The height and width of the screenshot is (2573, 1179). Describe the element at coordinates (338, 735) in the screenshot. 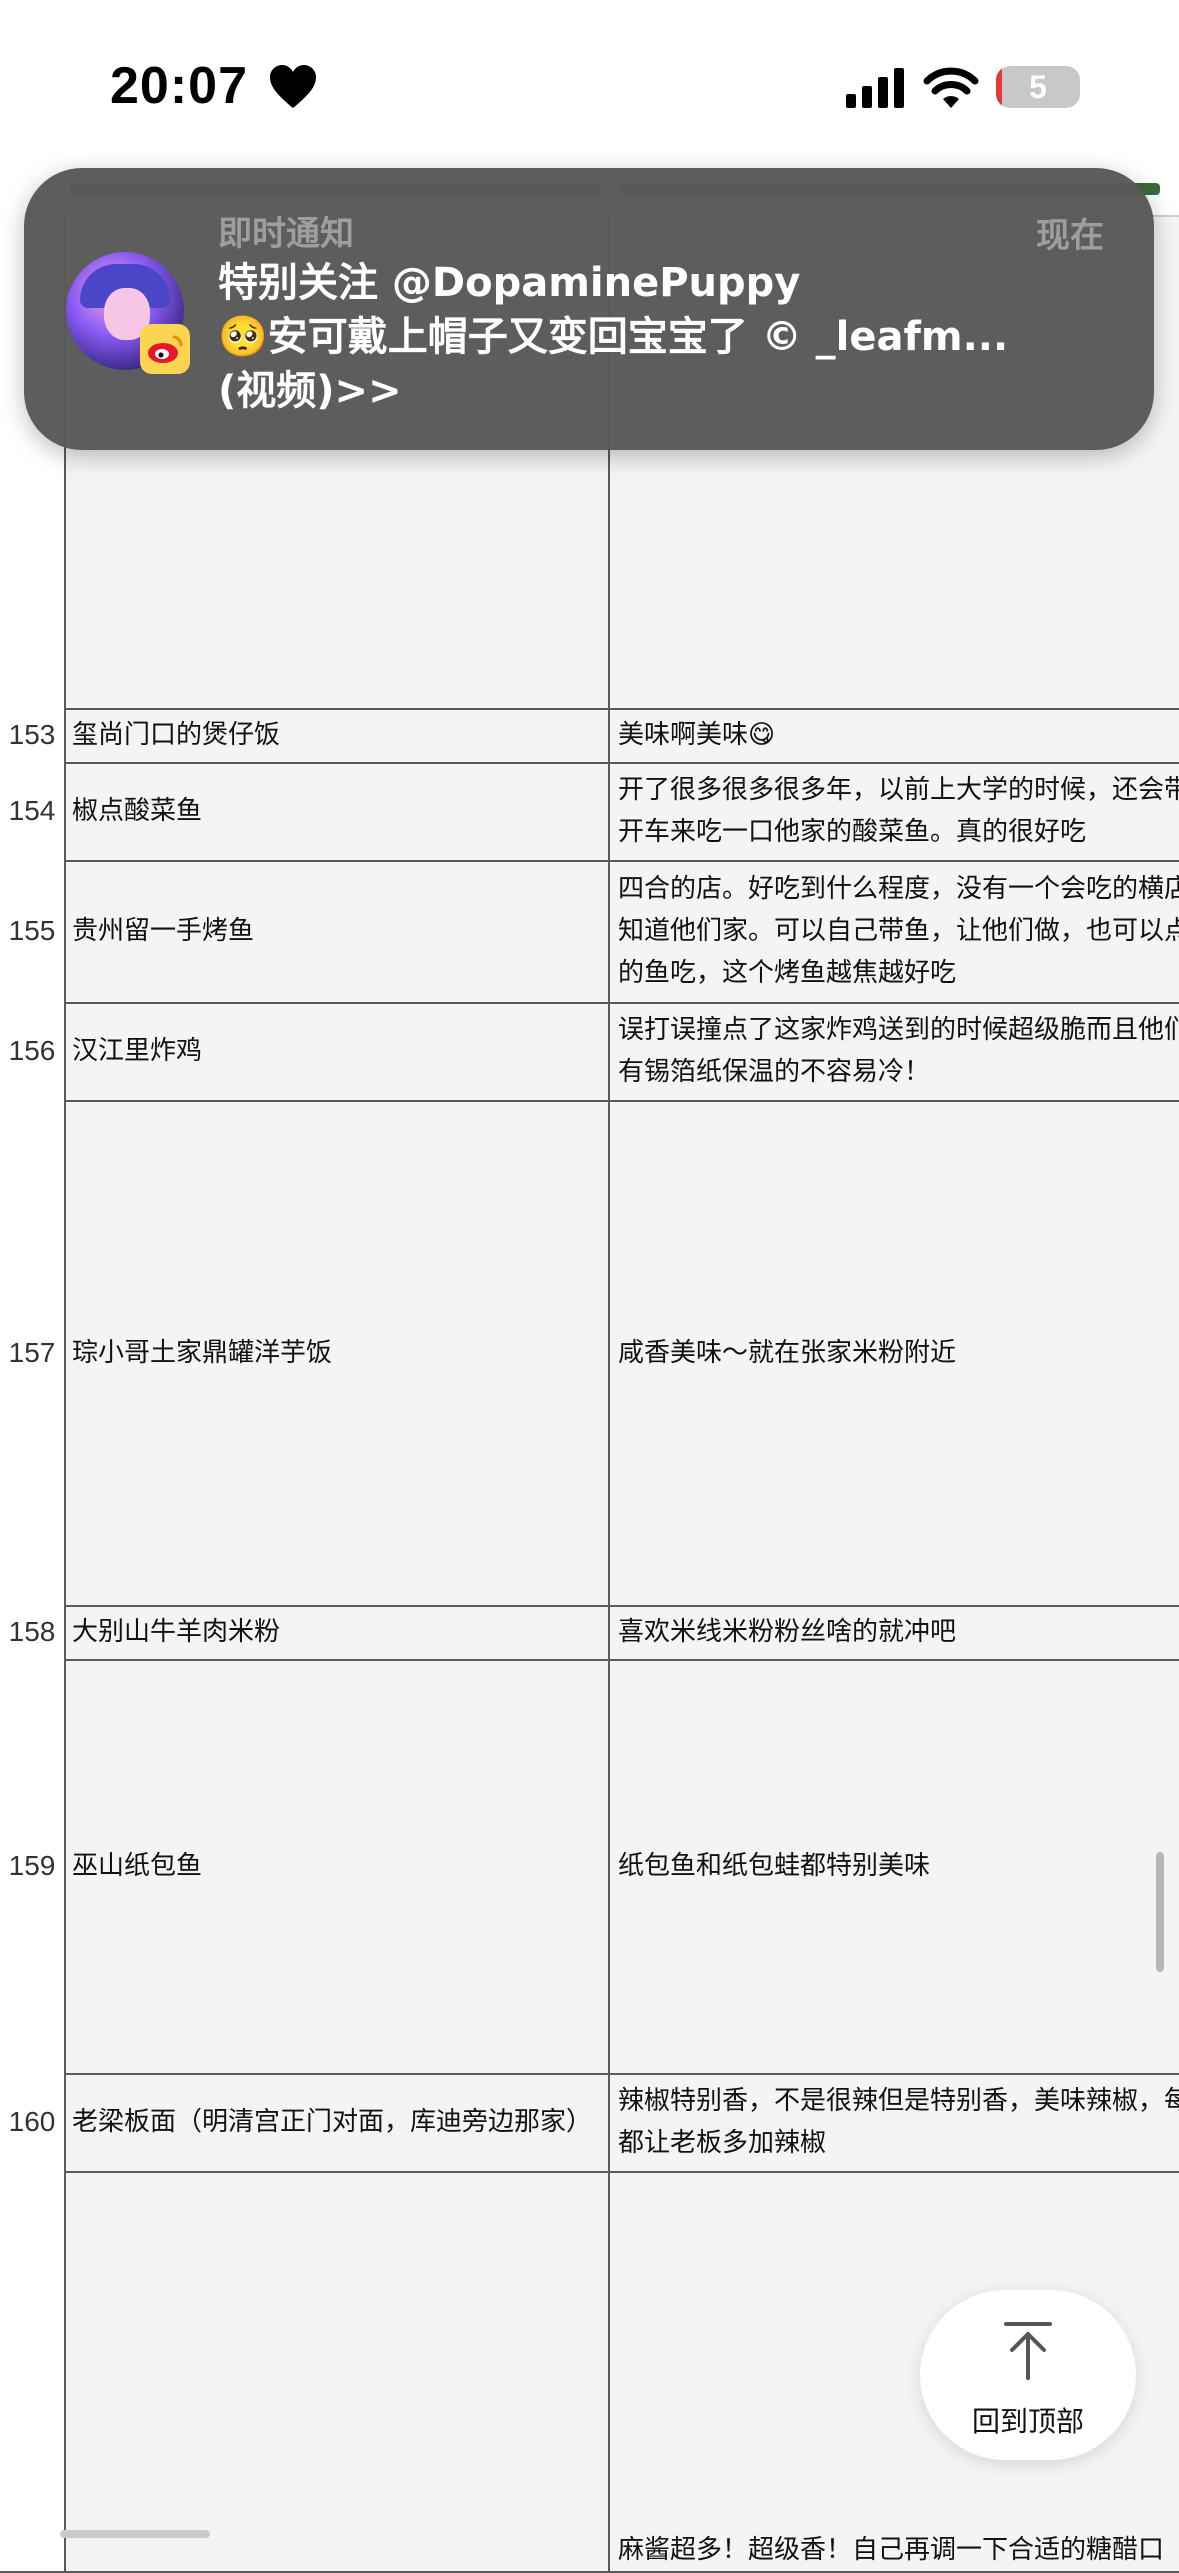

I see `cell-name: 玺尚门口的煲仔饭` at that location.